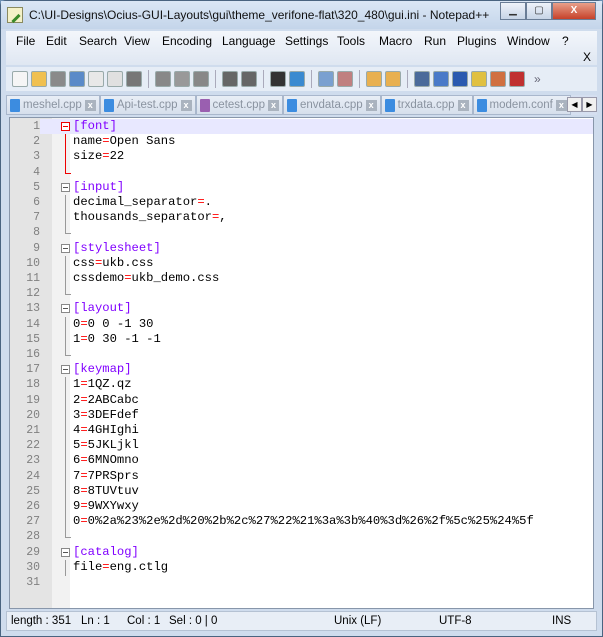 This screenshot has width=603, height=637. What do you see at coordinates (25, 370) in the screenshot?
I see `line-number: 17` at bounding box center [25, 370].